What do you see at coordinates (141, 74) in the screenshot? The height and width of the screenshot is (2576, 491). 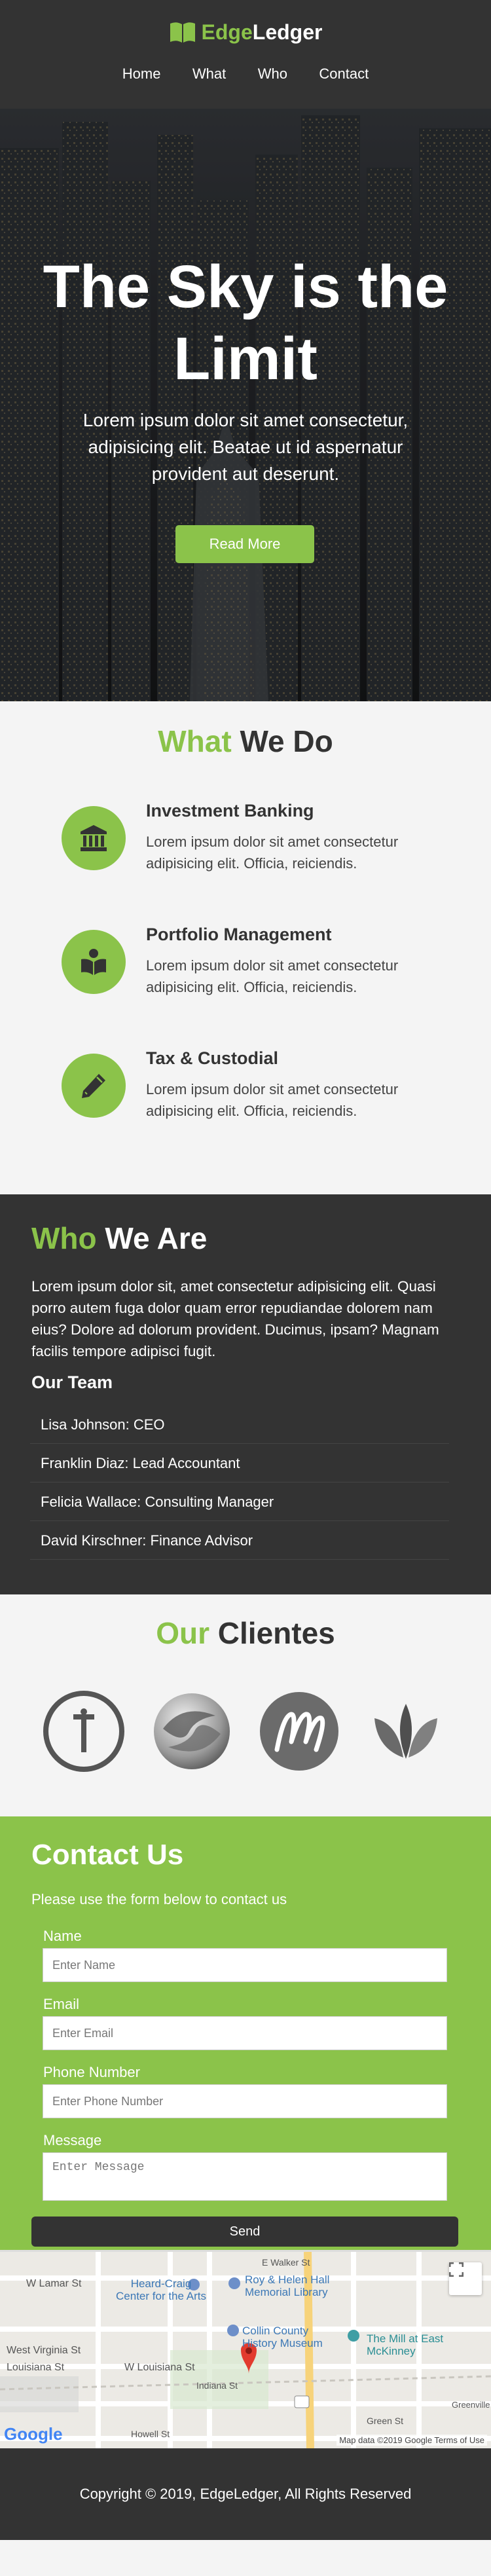 I see `nav-home: Home` at bounding box center [141, 74].